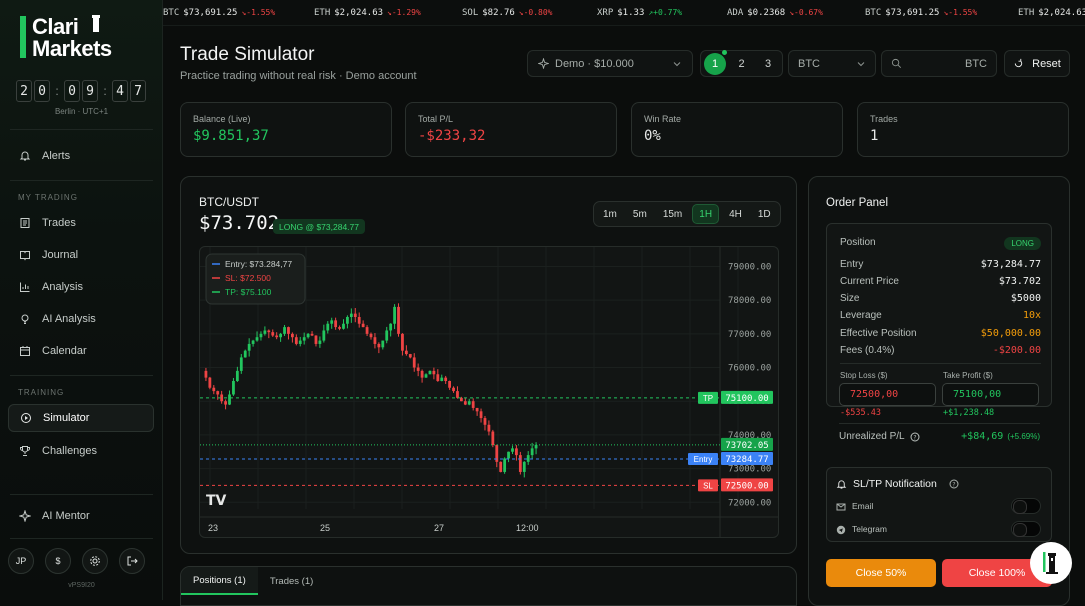 The width and height of the screenshot is (1085, 606). I want to click on logout-button, so click(132, 561).